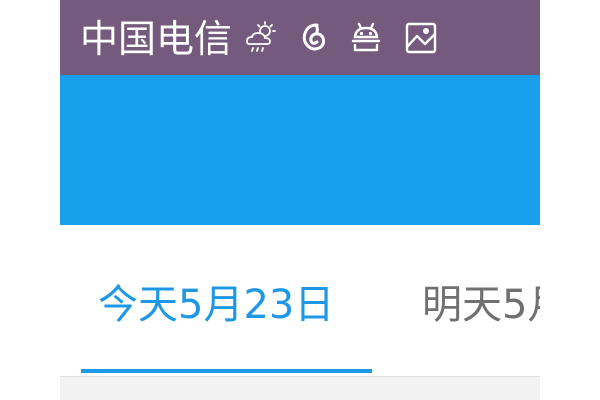 The image size is (600, 400). What do you see at coordinates (300, 388) in the screenshot?
I see `content-area` at bounding box center [300, 388].